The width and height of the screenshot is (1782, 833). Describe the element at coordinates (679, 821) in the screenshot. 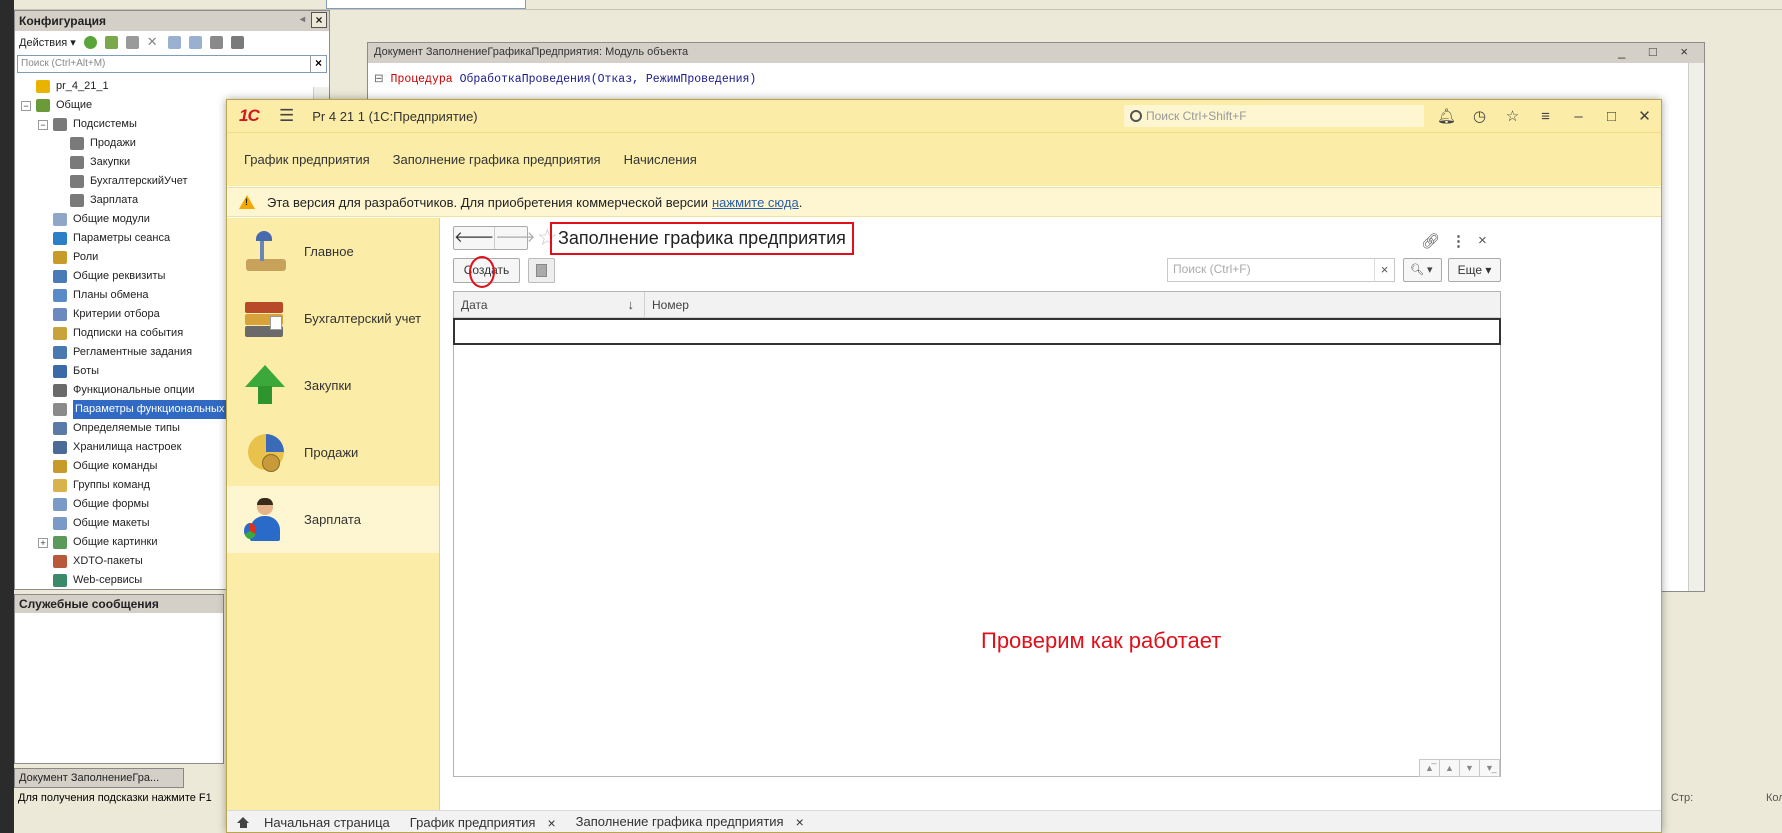

I see `open-window-tab-label: Заполнение графика предприятия` at that location.